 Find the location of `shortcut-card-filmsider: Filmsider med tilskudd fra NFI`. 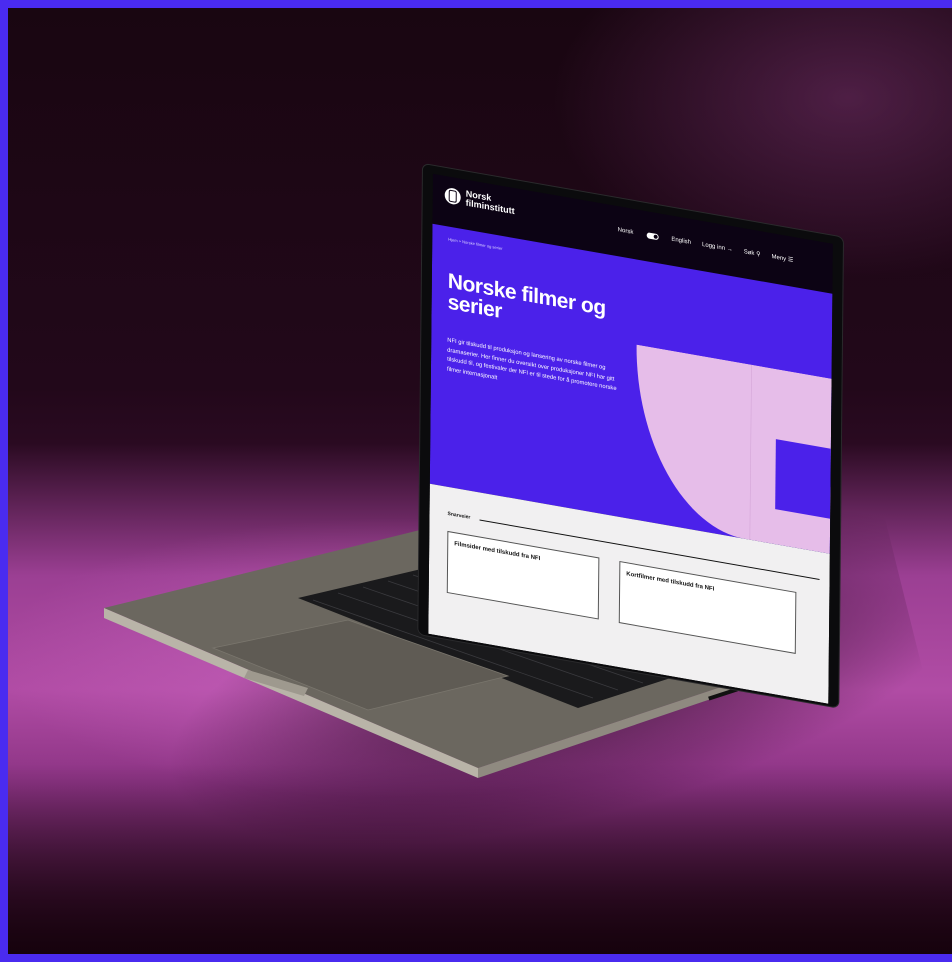

shortcut-card-filmsider: Filmsider med tilskudd fra NFI is located at coordinates (523, 575).